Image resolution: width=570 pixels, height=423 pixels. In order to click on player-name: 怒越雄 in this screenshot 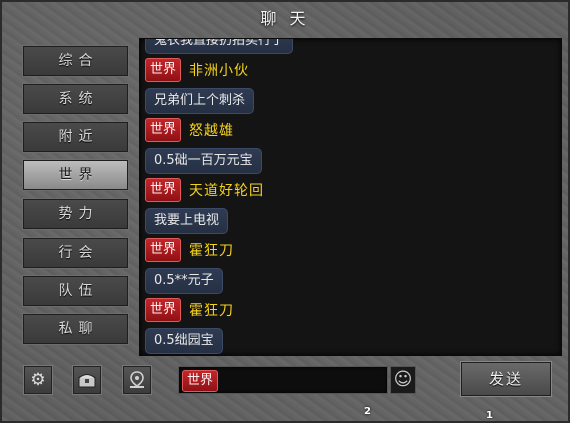, I will do `click(211, 130)`.